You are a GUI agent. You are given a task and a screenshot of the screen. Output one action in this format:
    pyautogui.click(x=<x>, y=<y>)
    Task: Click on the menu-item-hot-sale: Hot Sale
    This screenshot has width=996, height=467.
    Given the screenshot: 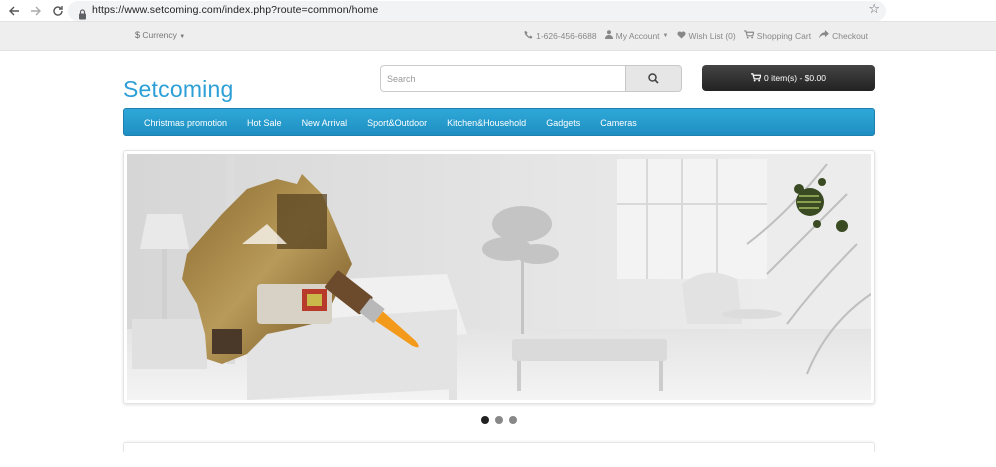 What is the action you would take?
    pyautogui.click(x=264, y=123)
    